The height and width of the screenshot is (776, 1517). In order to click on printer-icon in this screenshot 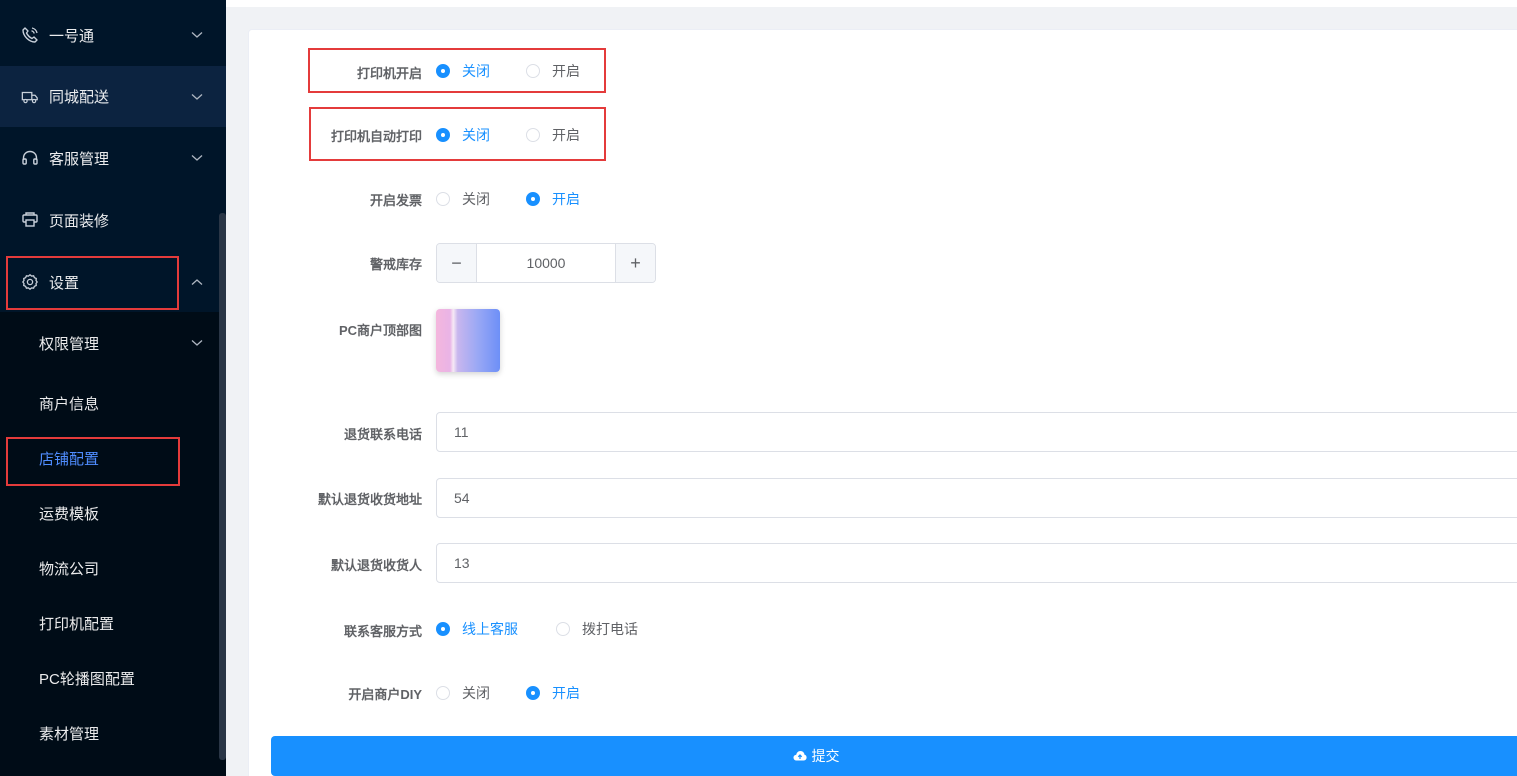, I will do `click(30, 220)`.